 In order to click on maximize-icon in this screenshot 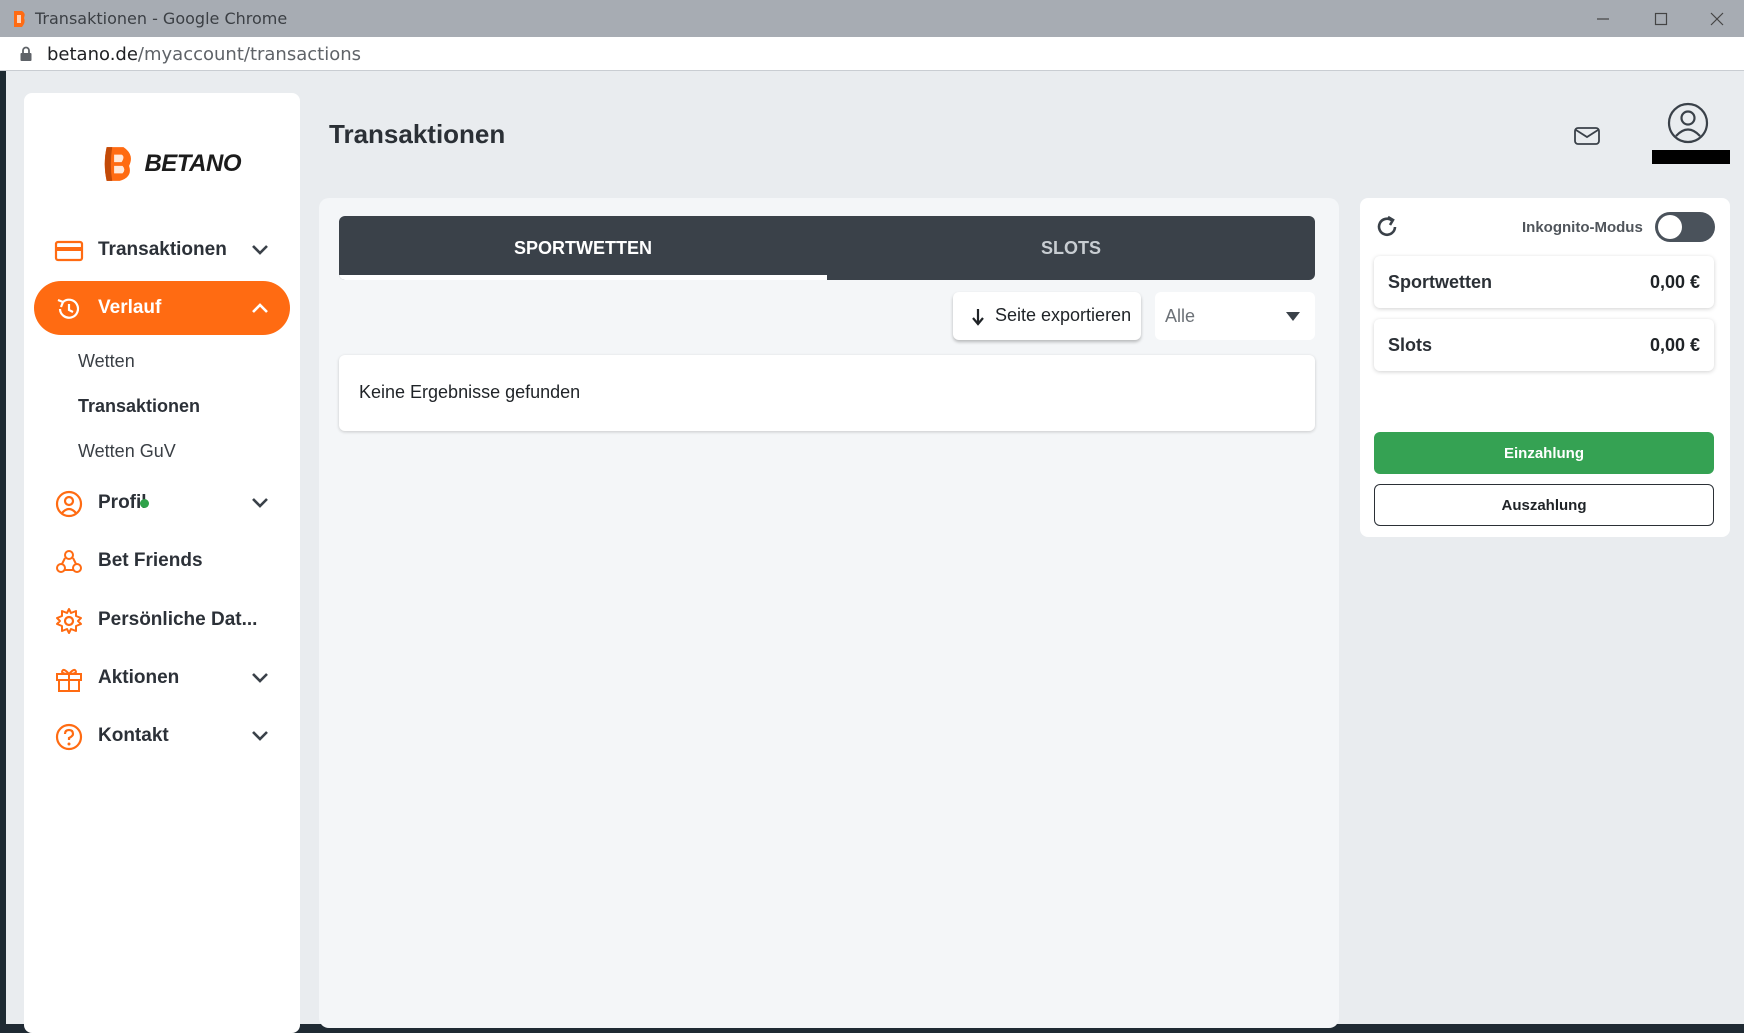, I will do `click(1661, 18)`.